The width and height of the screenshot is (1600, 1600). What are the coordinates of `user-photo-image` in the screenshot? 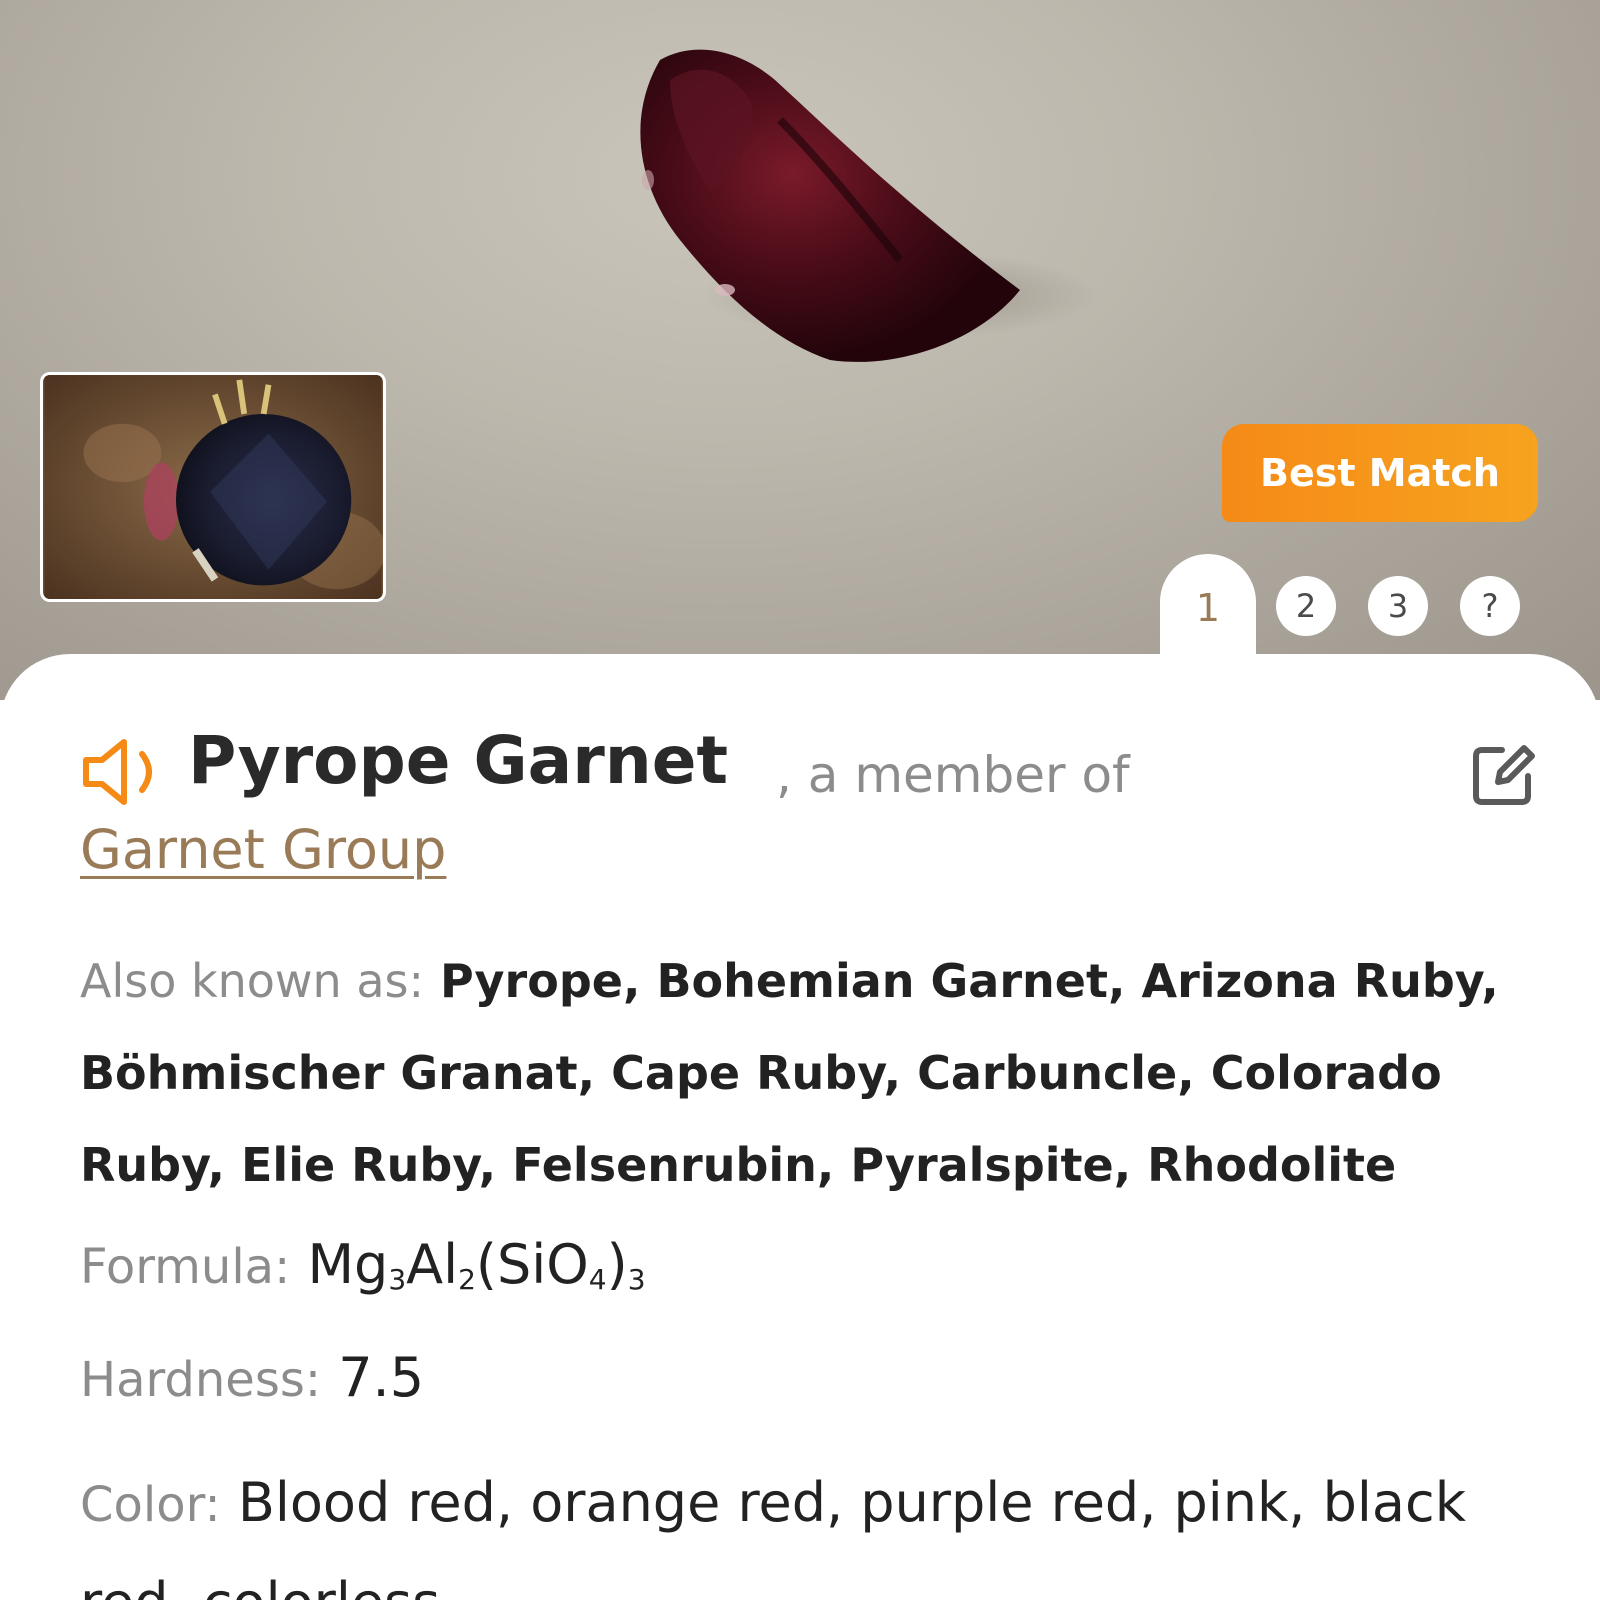 It's located at (213, 487).